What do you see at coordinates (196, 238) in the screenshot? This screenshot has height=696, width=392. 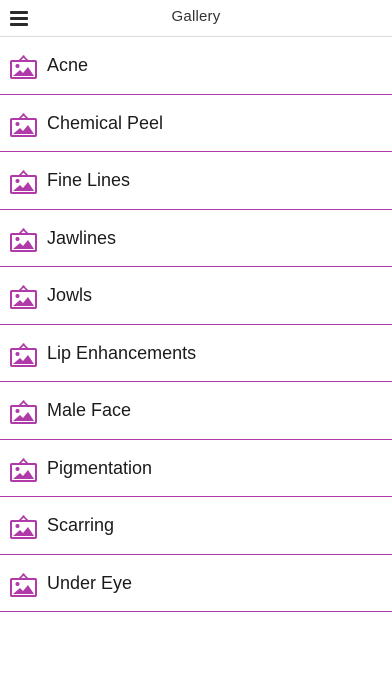 I see `gallery-item-jawlines: Jawlines` at bounding box center [196, 238].